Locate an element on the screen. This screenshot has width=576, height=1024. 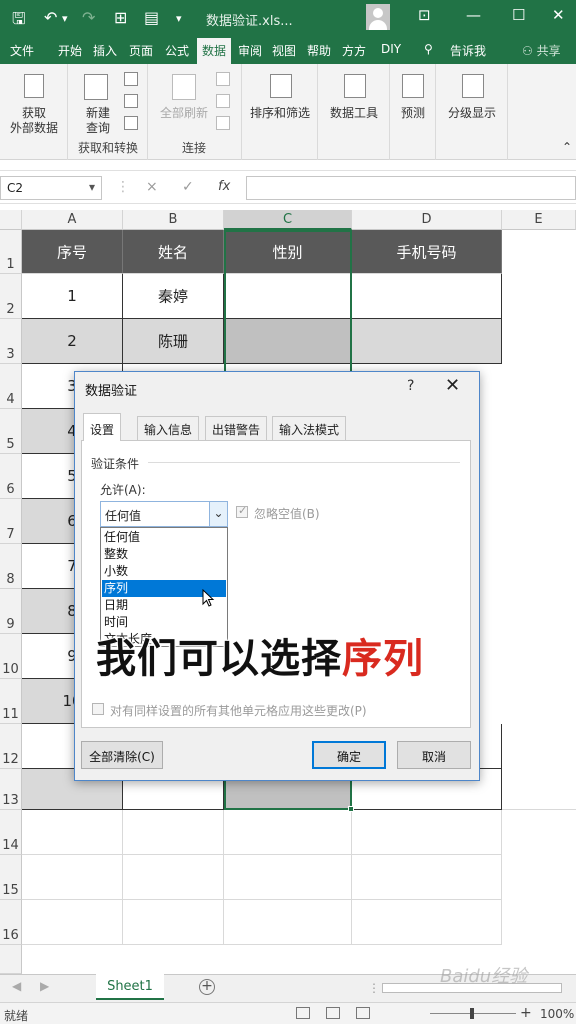
row-header: 15 is located at coordinates (11, 877).